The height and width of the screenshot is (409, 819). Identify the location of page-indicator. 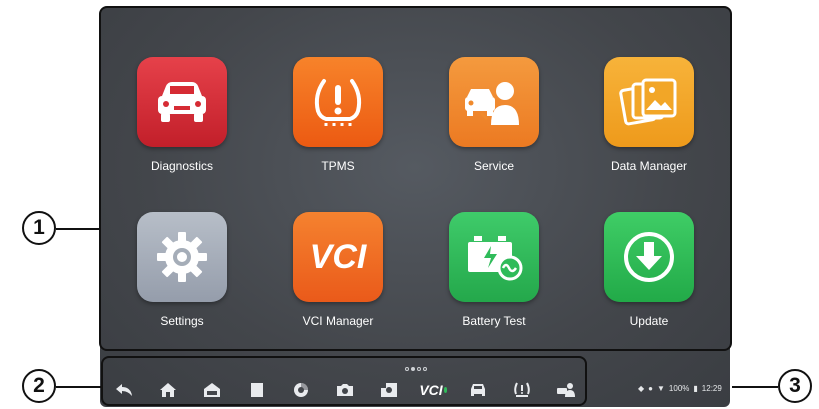
(416, 369).